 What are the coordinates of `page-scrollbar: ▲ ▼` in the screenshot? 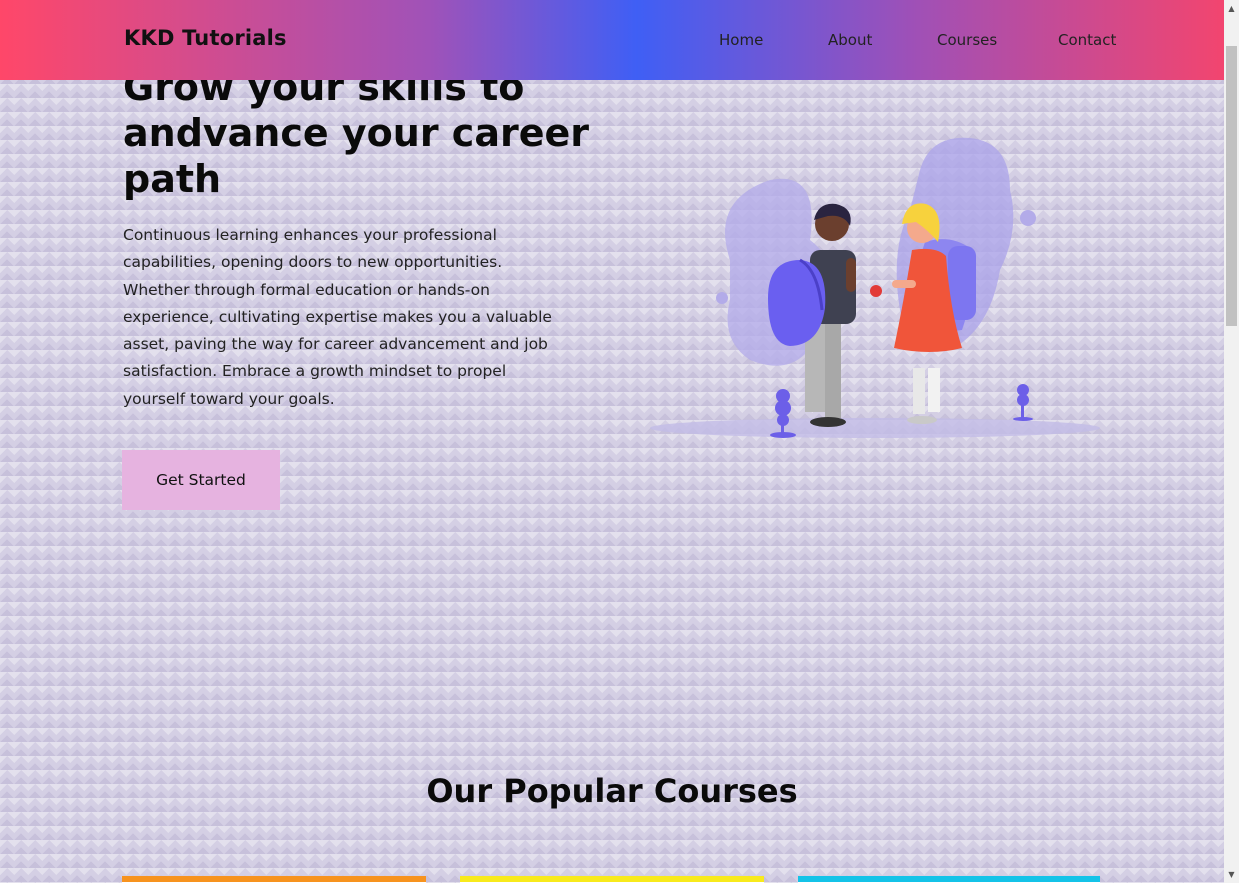 It's located at (1231, 441).